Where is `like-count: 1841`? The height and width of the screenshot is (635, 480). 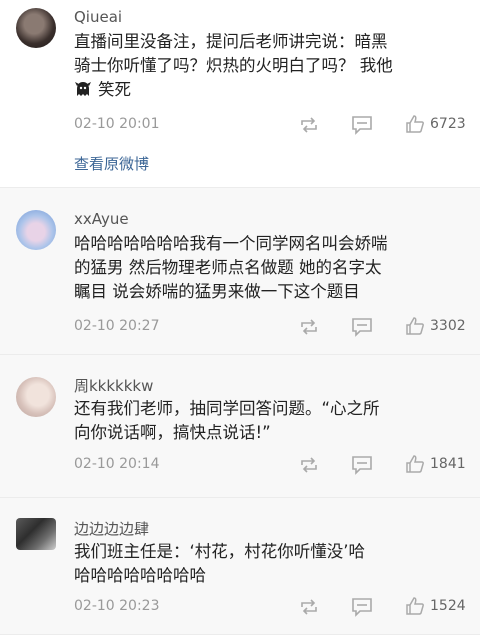
like-count: 1841 is located at coordinates (448, 464).